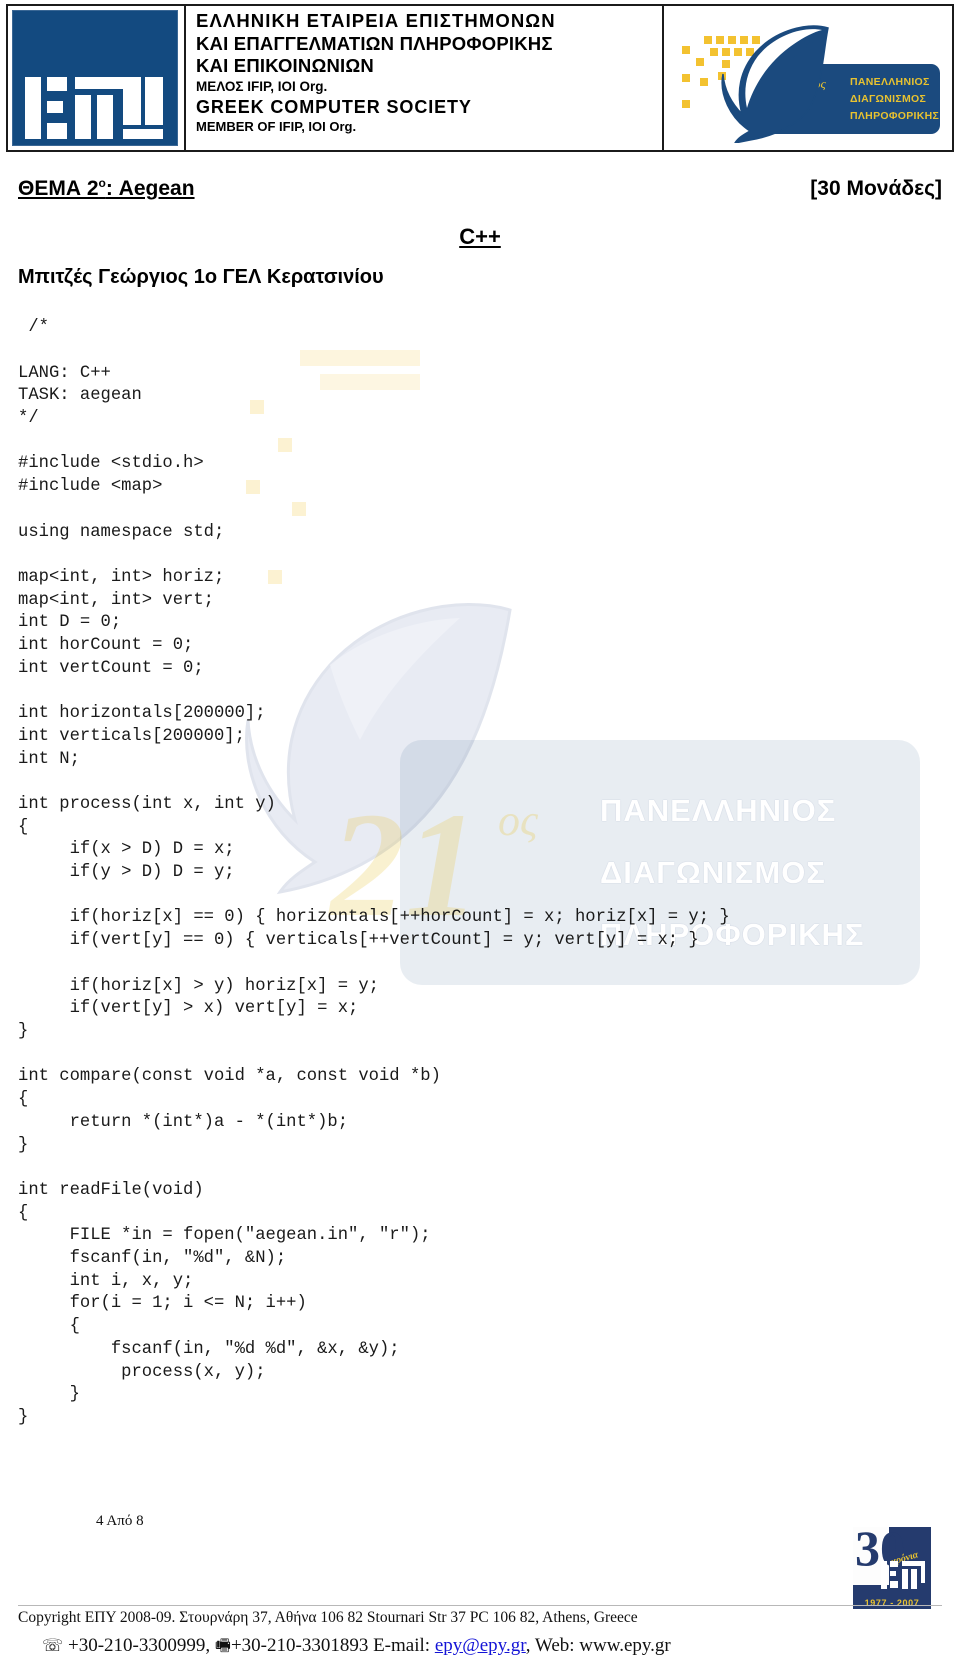  What do you see at coordinates (888, 99) in the screenshot?
I see `badge-line-2: ΔΙΑΓΩΝΙΣΜΟΣ` at bounding box center [888, 99].